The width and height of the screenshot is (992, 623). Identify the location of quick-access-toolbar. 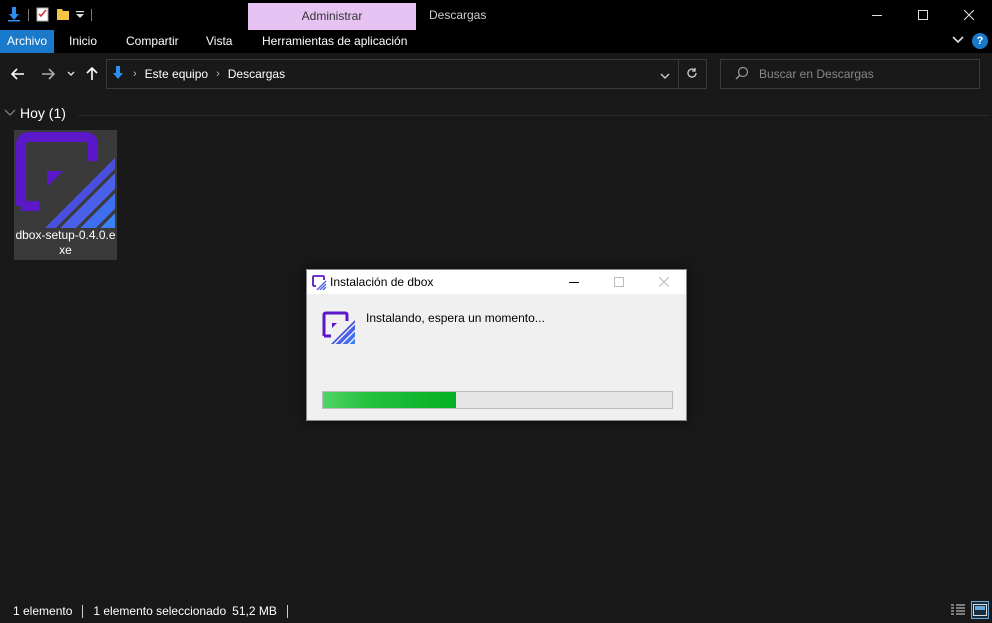
(50, 15).